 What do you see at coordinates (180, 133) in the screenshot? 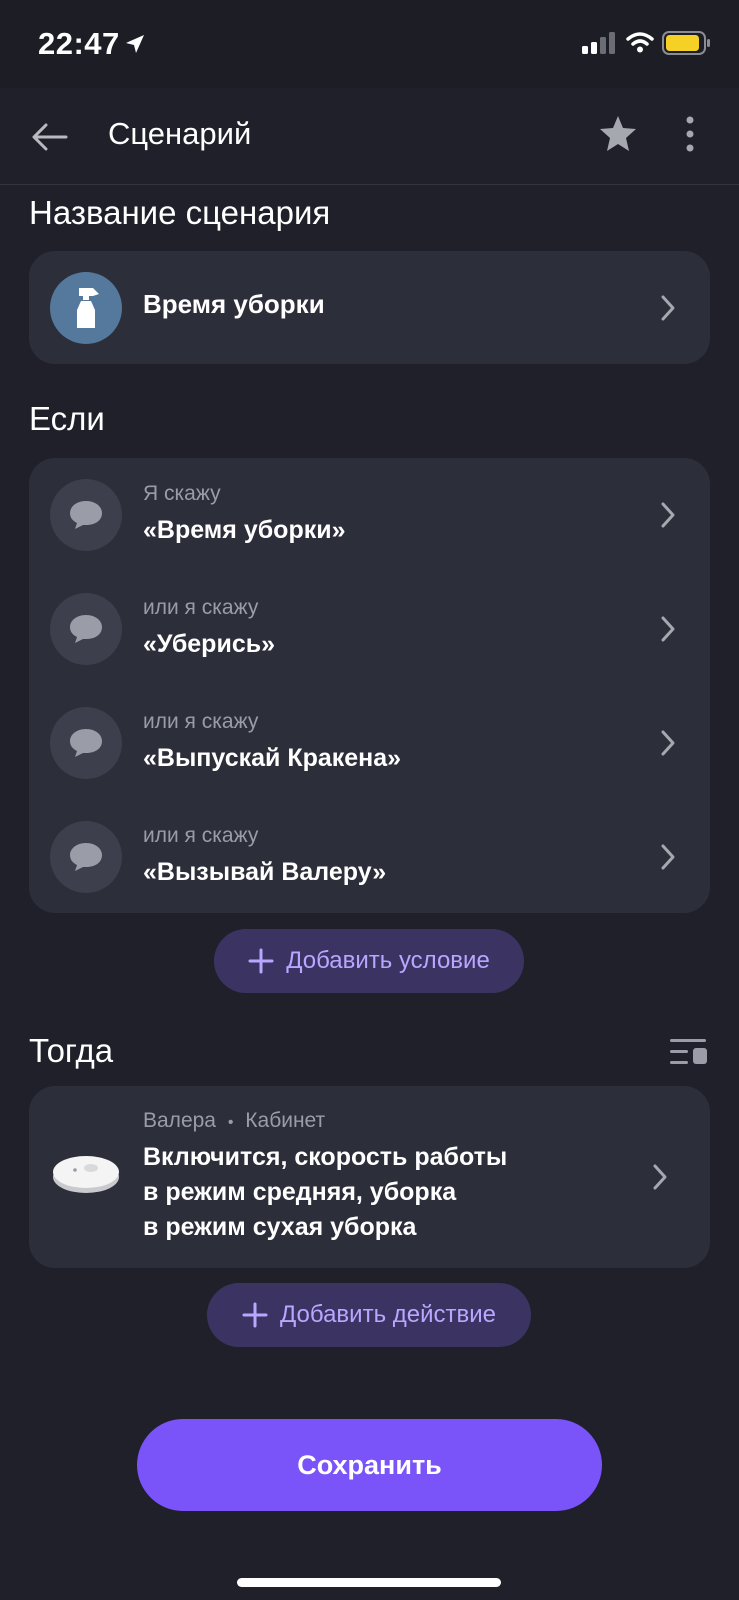
I see `page-title: Сценарий` at bounding box center [180, 133].